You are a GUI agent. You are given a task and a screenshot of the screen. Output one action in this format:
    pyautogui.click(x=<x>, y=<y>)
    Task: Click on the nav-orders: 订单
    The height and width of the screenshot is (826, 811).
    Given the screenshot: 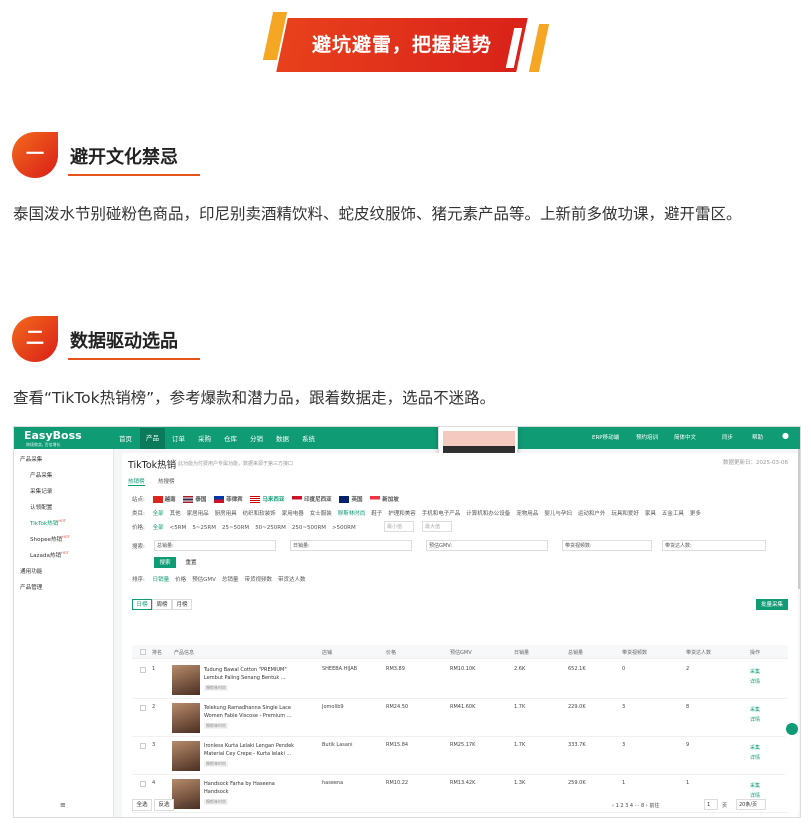 What is the action you would take?
    pyautogui.click(x=178, y=438)
    